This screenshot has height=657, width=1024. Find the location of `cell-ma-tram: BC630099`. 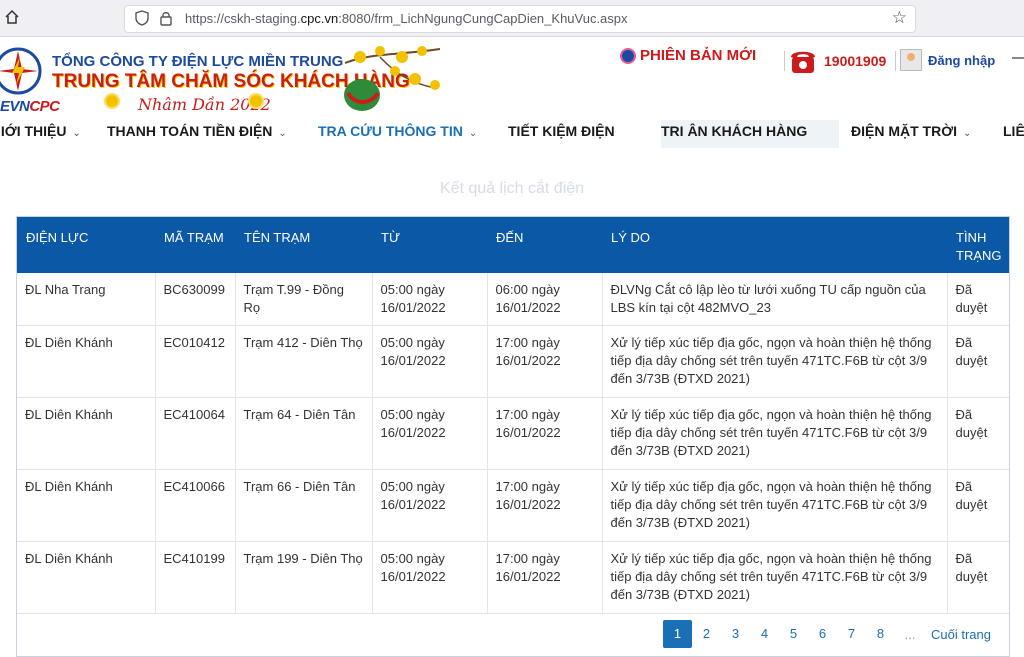

cell-ma-tram: BC630099 is located at coordinates (195, 299).